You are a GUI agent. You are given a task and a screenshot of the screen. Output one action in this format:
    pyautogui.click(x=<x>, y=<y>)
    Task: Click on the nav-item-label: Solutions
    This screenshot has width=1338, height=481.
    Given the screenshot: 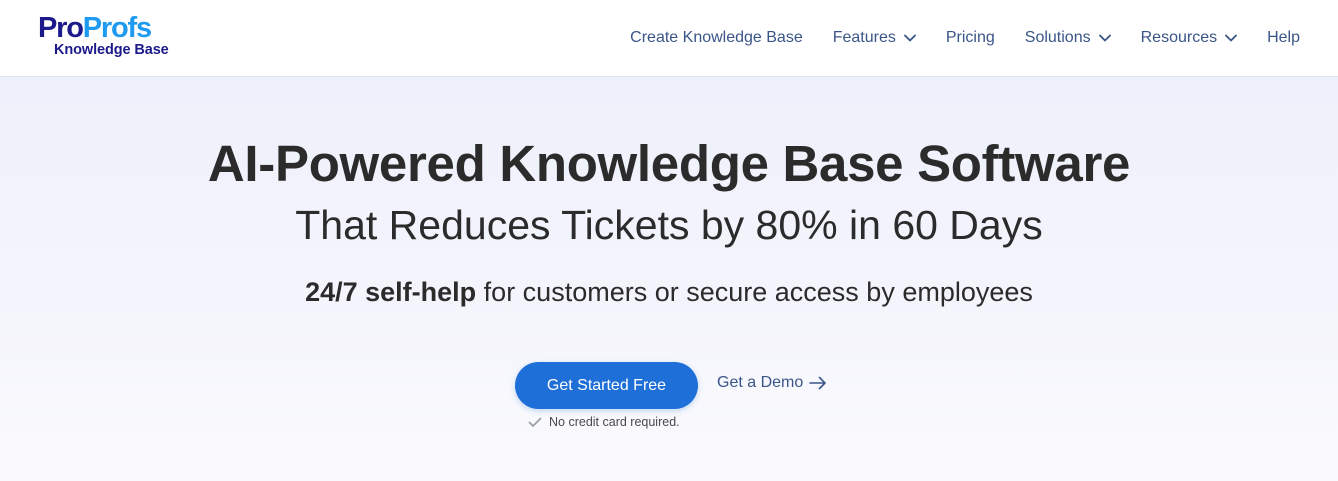 What is the action you would take?
    pyautogui.click(x=1057, y=37)
    